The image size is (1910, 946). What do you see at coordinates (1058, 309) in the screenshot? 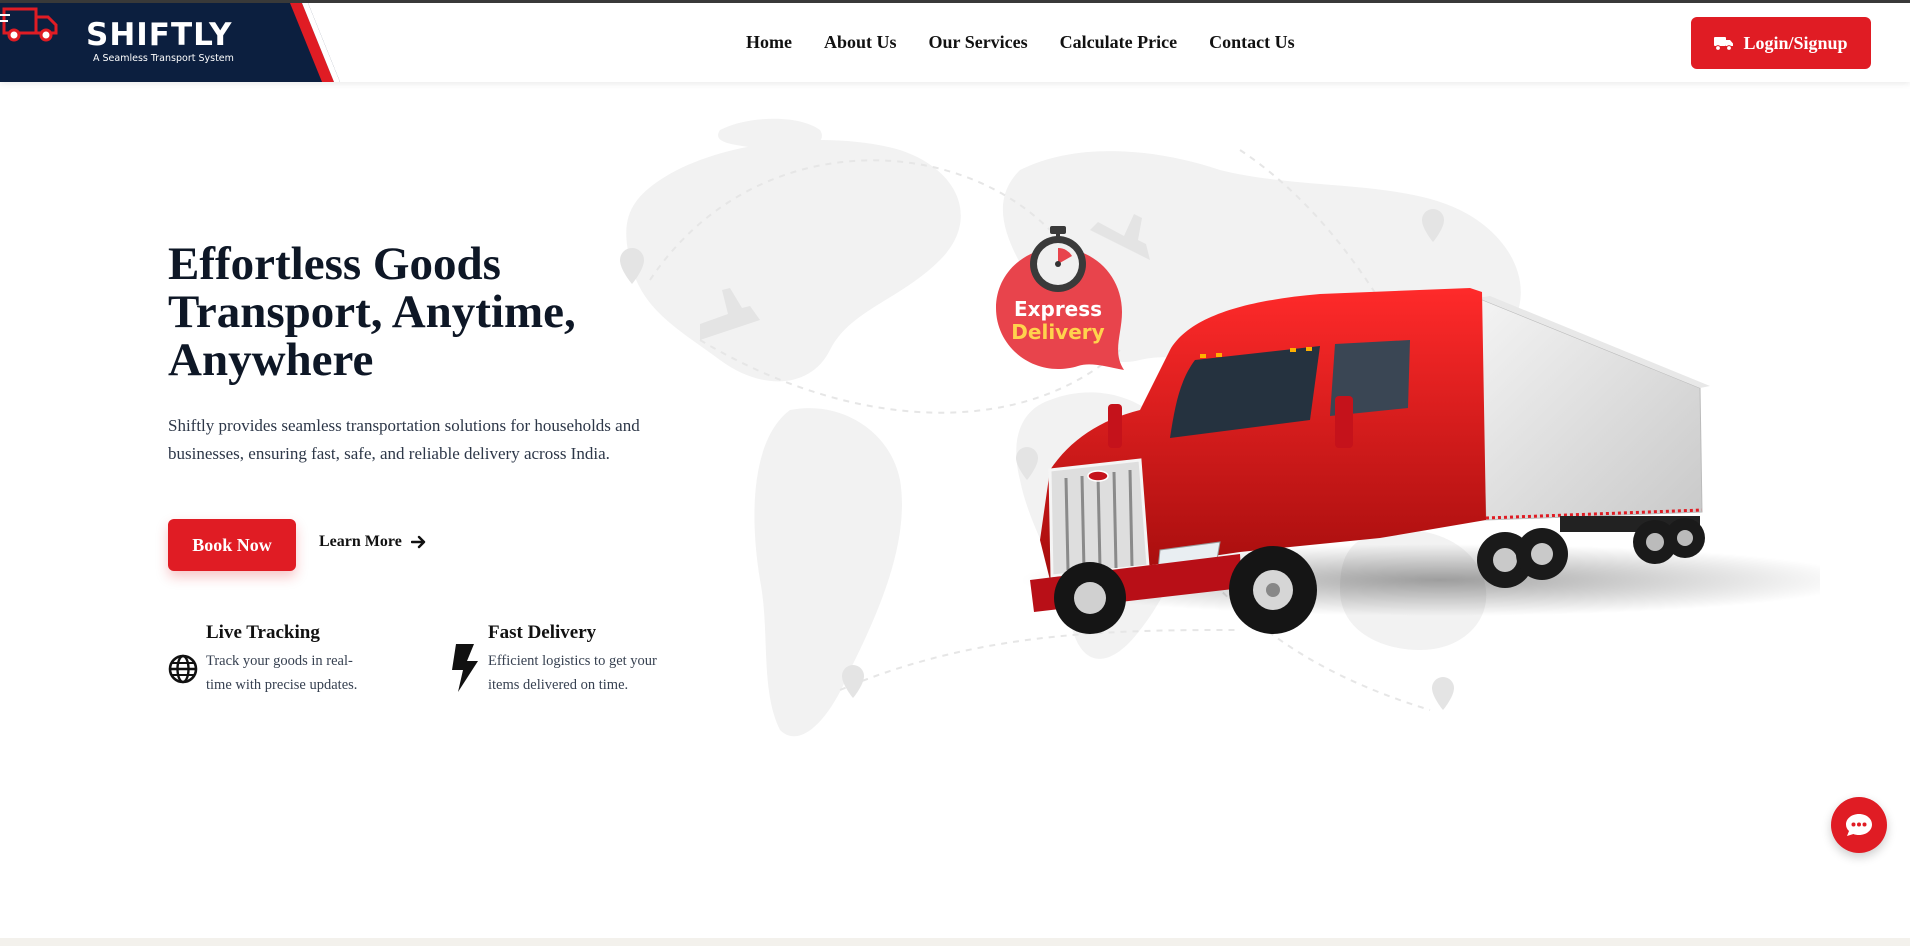
I see `badge-line-1: Express` at bounding box center [1058, 309].